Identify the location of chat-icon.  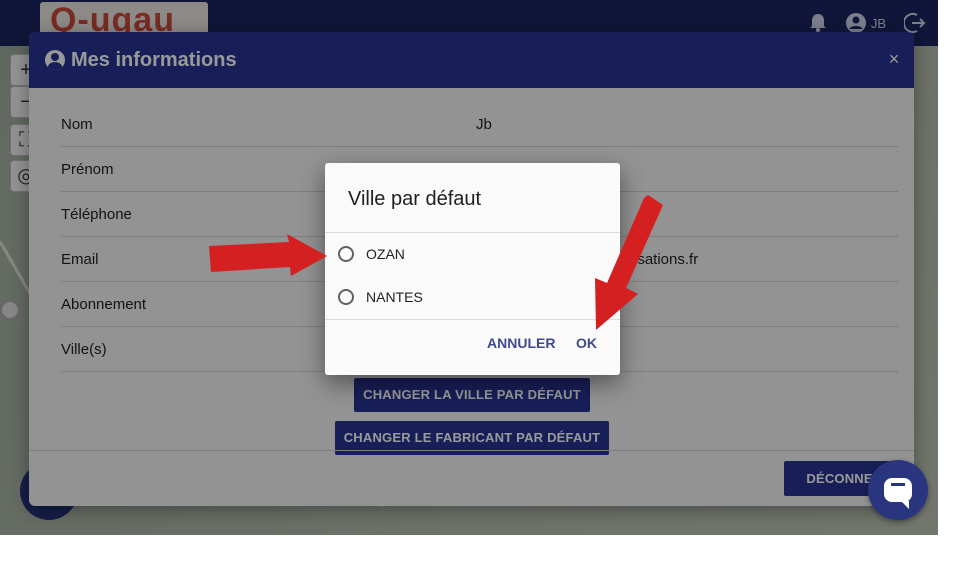
(898, 493).